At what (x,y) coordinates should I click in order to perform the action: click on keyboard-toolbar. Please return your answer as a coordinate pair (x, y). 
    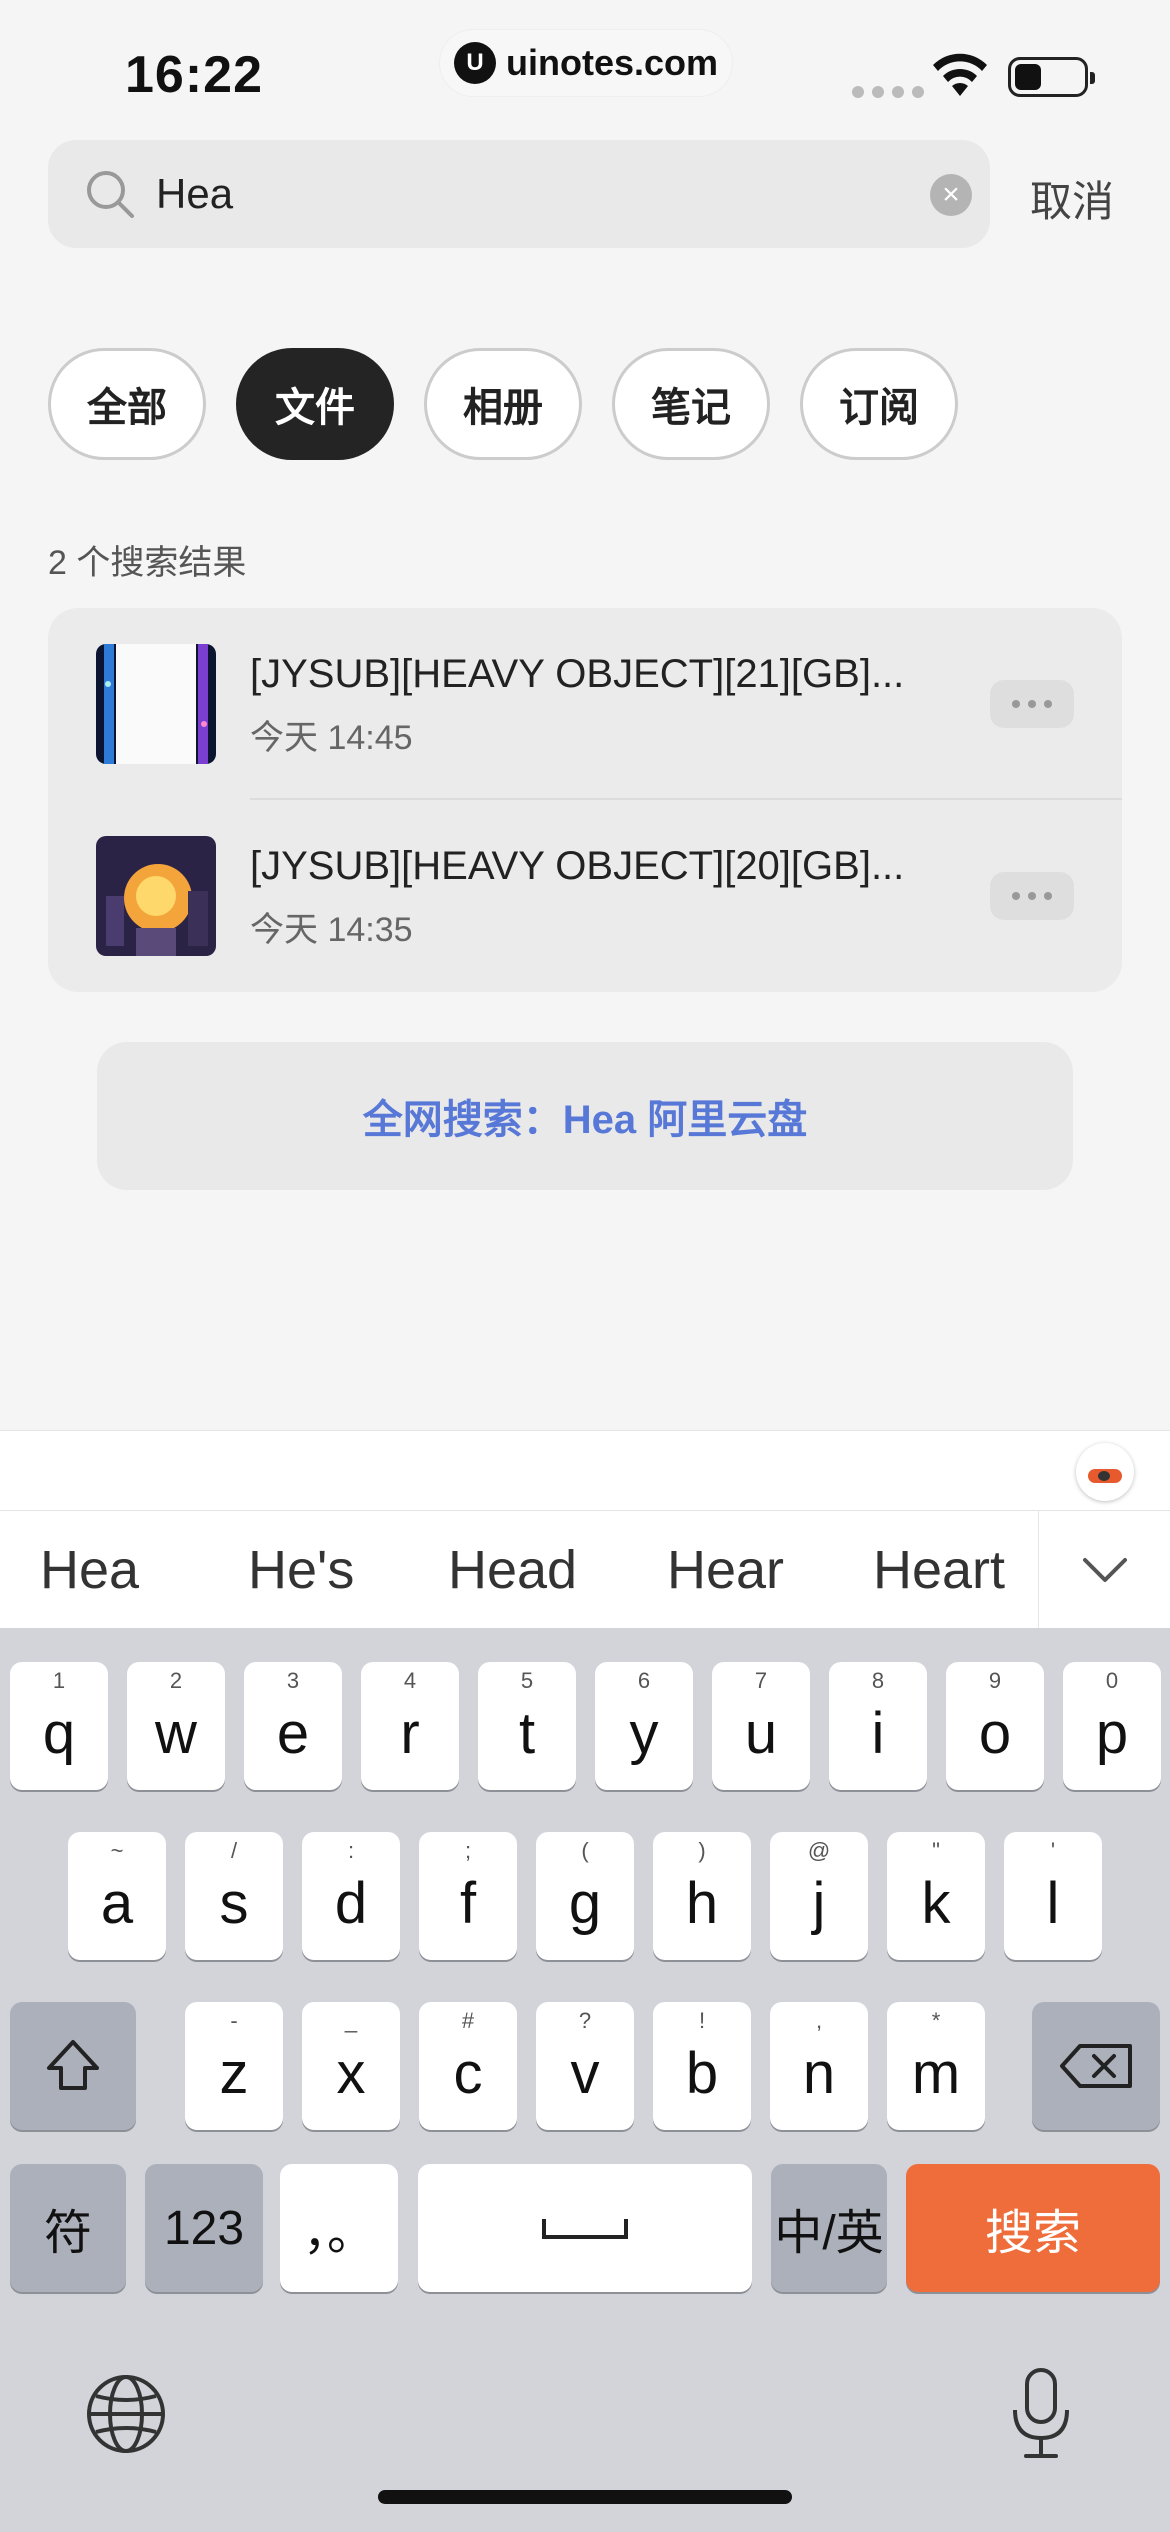
    Looking at the image, I should click on (585, 1470).